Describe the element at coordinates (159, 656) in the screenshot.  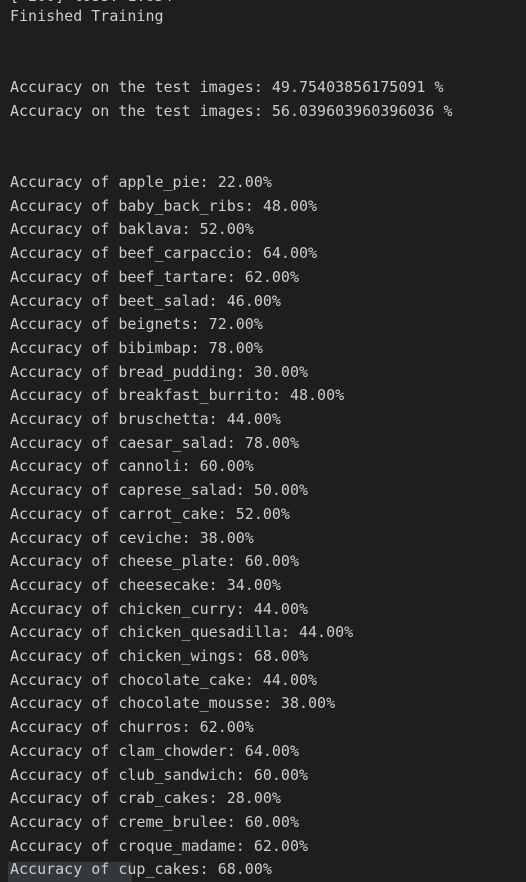
I see `class-accuracy-line: Accuracy of chicken_wings: 68.00%` at that location.